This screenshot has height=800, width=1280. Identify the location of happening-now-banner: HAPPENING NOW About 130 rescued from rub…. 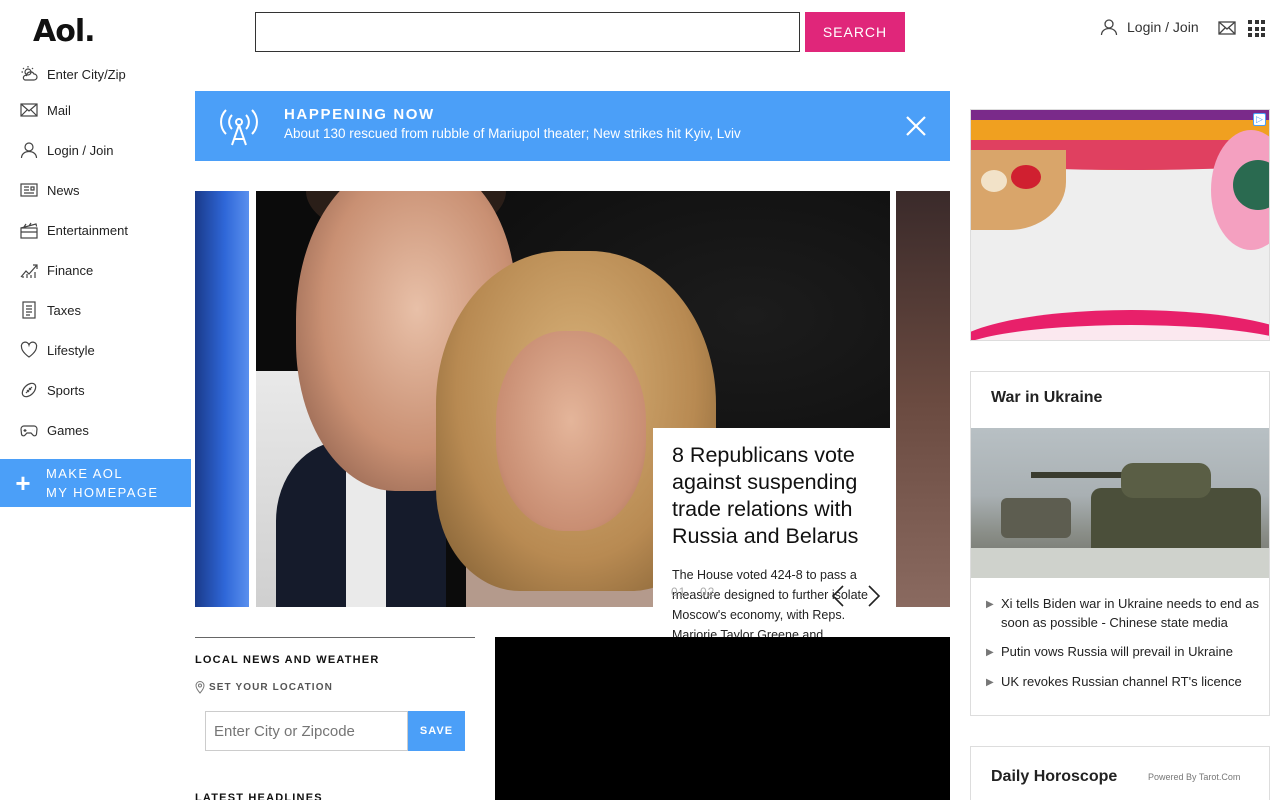
(572, 126).